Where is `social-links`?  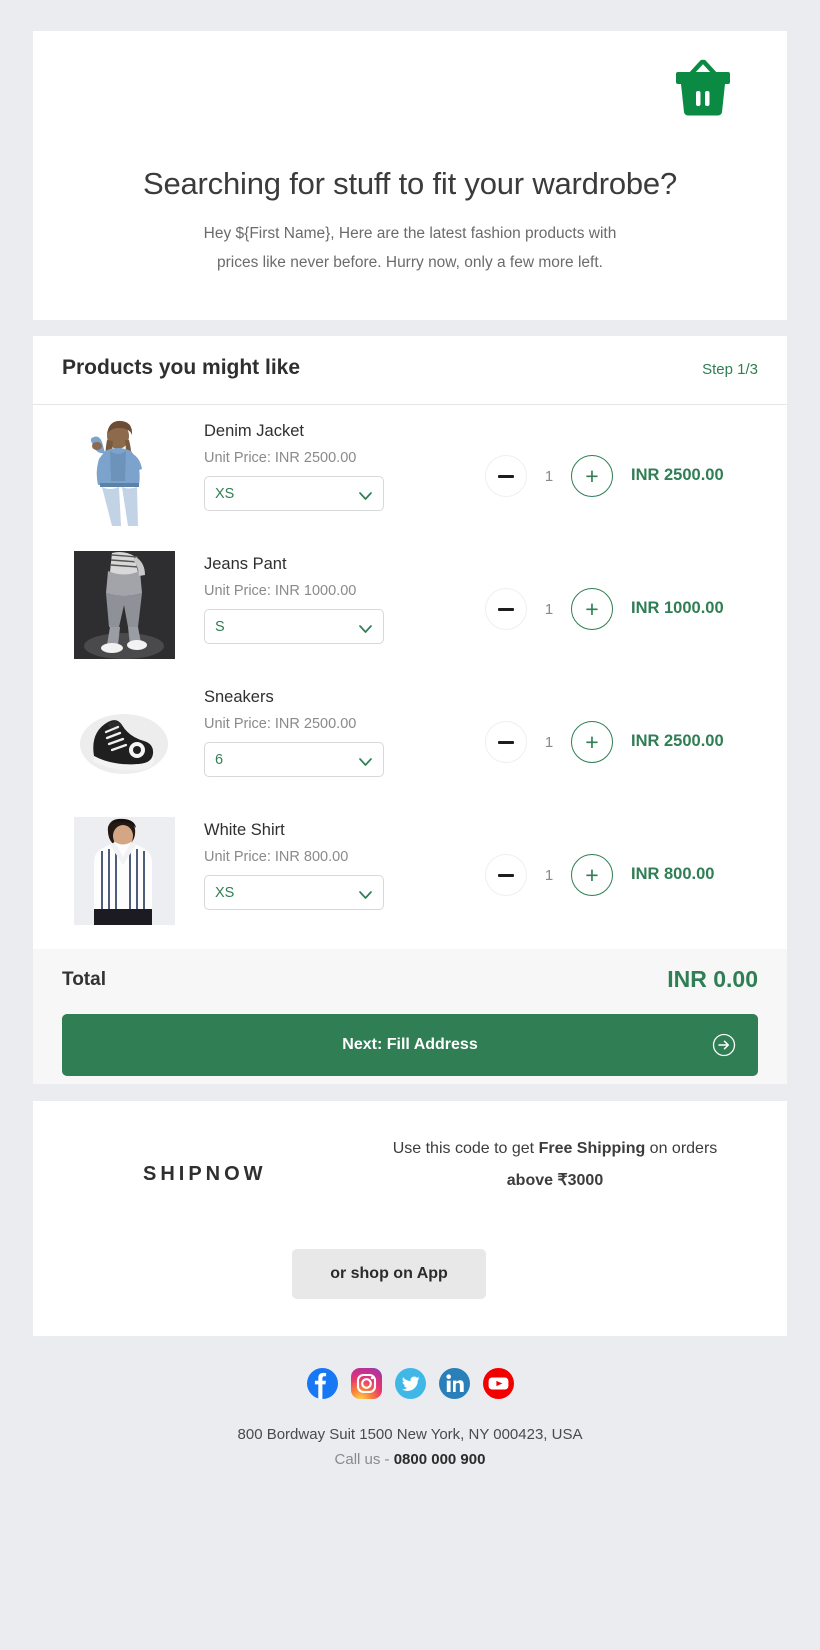 social-links is located at coordinates (410, 1383).